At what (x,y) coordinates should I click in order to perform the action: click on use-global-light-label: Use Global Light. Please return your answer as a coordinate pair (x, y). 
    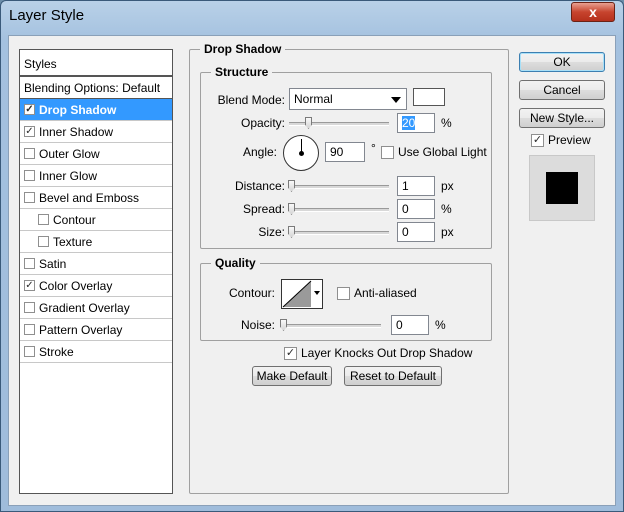
    Looking at the image, I should click on (442, 152).